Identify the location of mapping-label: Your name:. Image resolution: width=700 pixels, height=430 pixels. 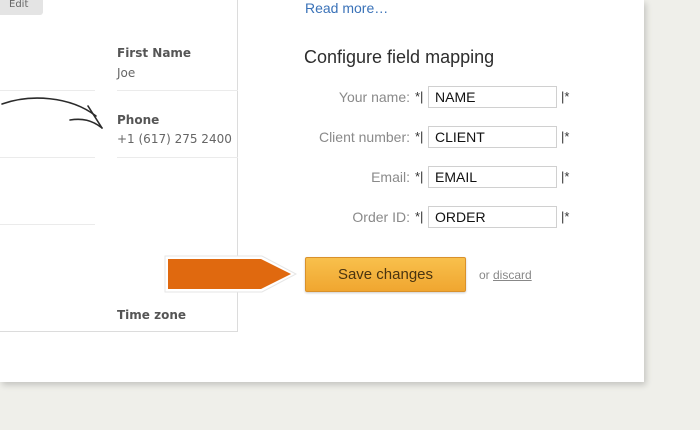
(374, 97).